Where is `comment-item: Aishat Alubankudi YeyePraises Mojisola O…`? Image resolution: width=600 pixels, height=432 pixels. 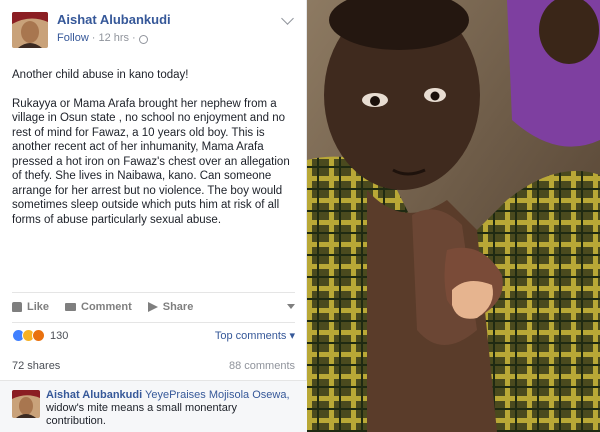
comment-item: Aishat Alubankudi YeyePraises Mojisola O… is located at coordinates (153, 406).